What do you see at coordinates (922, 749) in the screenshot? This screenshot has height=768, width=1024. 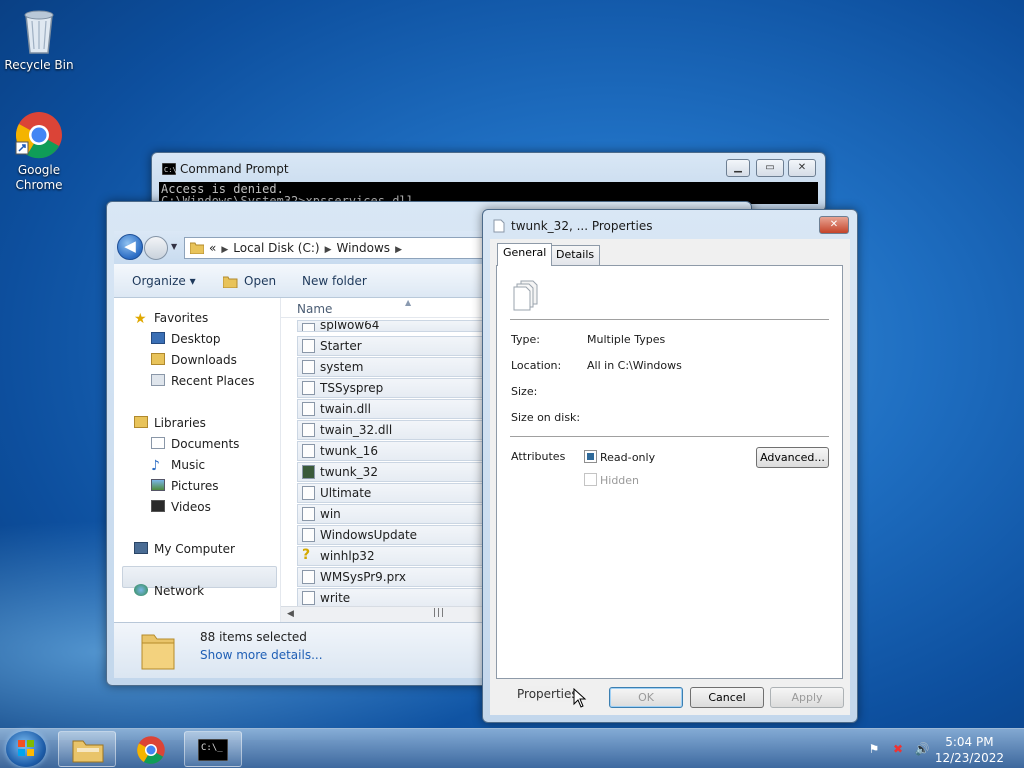 I see `volume-icon: 🔊` at bounding box center [922, 749].